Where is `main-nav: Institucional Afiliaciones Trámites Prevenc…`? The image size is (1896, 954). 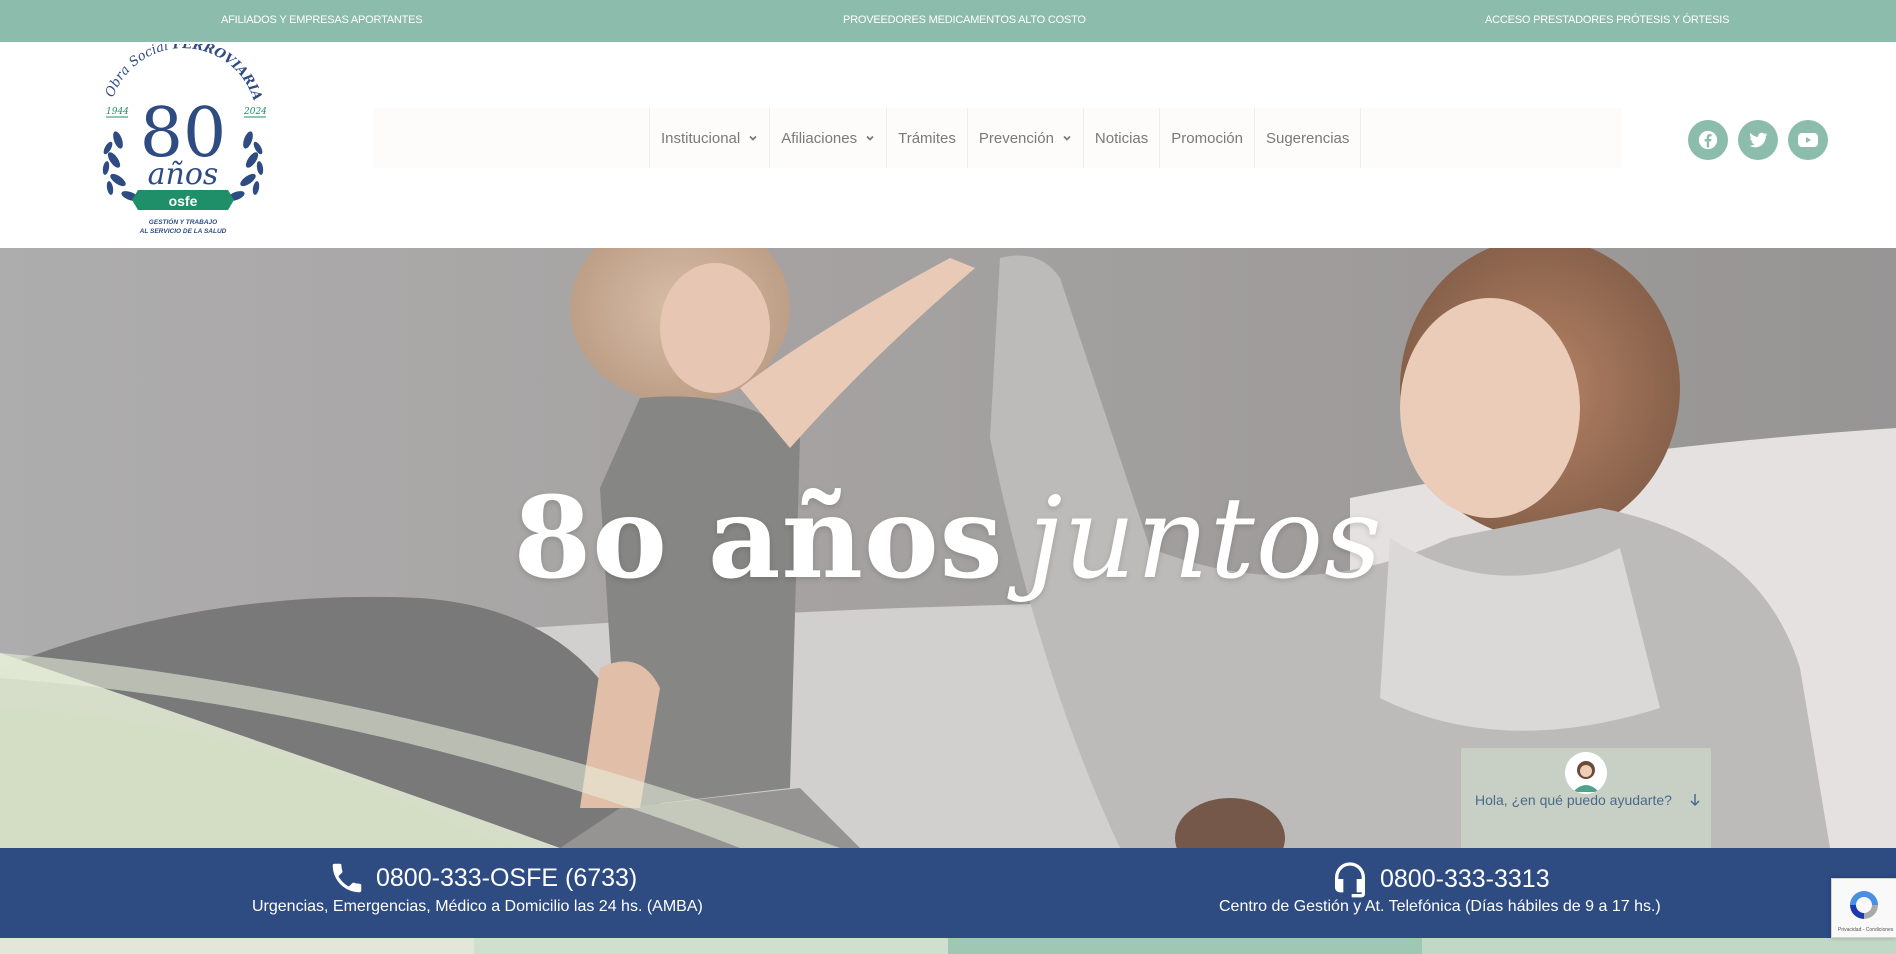
main-nav: Institucional Afiliaciones Trámites Prevenc… is located at coordinates (998, 138).